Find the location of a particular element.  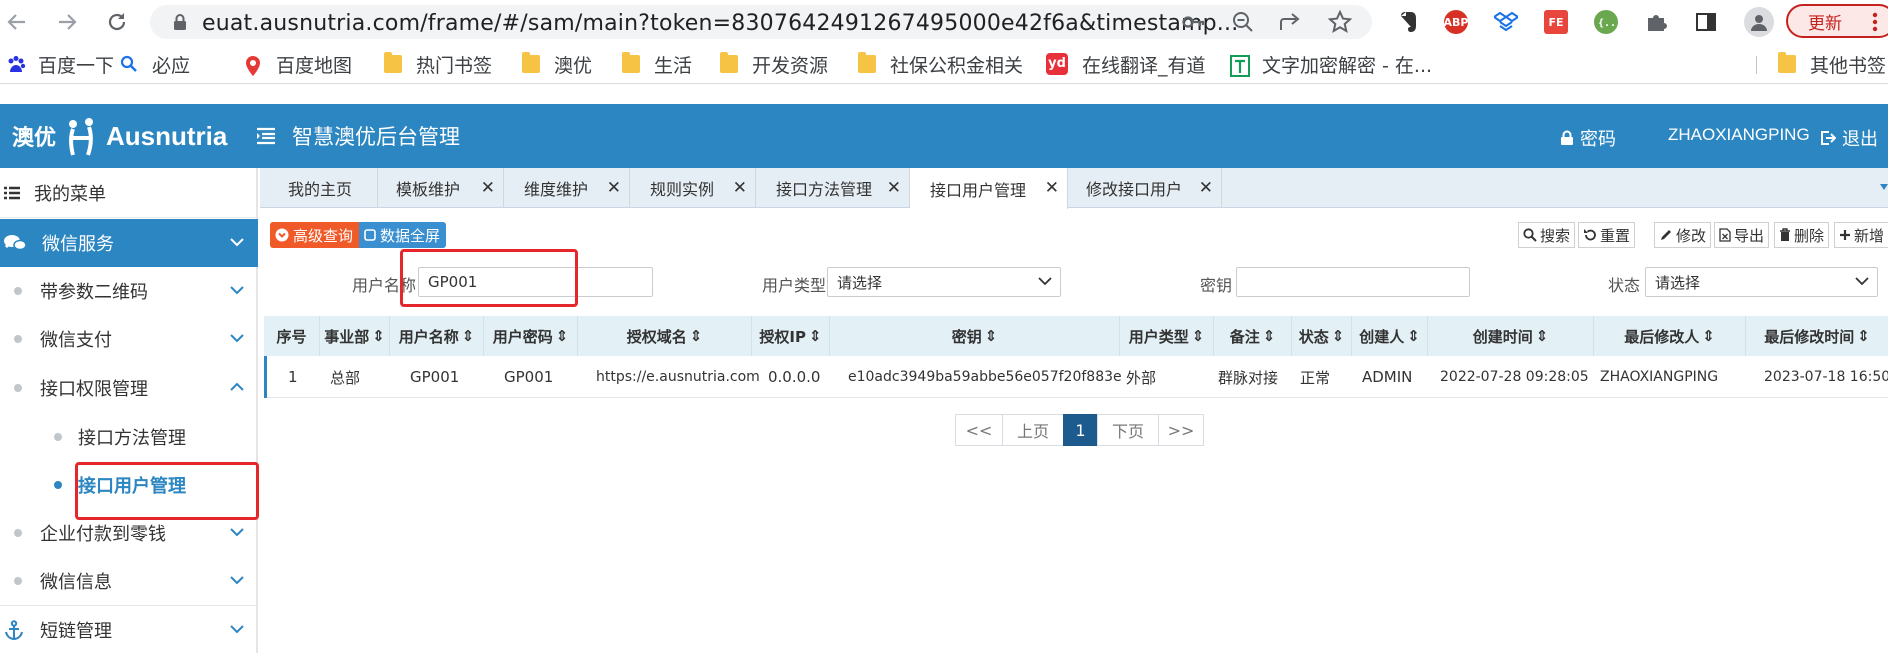

column-header: 创建人 ⇕ is located at coordinates (1390, 336).